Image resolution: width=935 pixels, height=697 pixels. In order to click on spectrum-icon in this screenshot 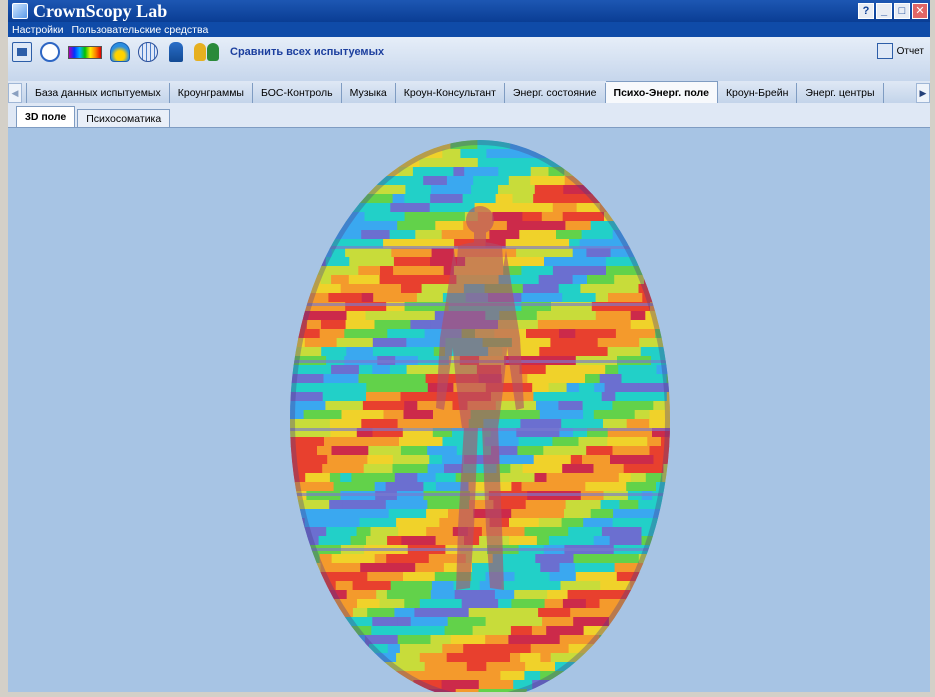, I will do `click(85, 52)`.